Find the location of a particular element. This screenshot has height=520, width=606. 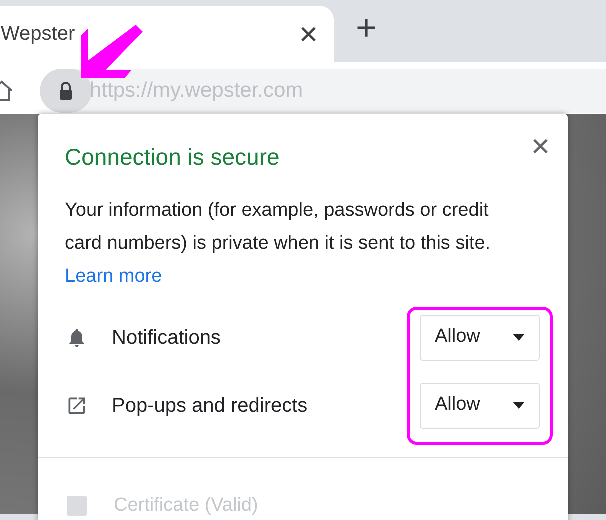

lock-icon is located at coordinates (66, 91).